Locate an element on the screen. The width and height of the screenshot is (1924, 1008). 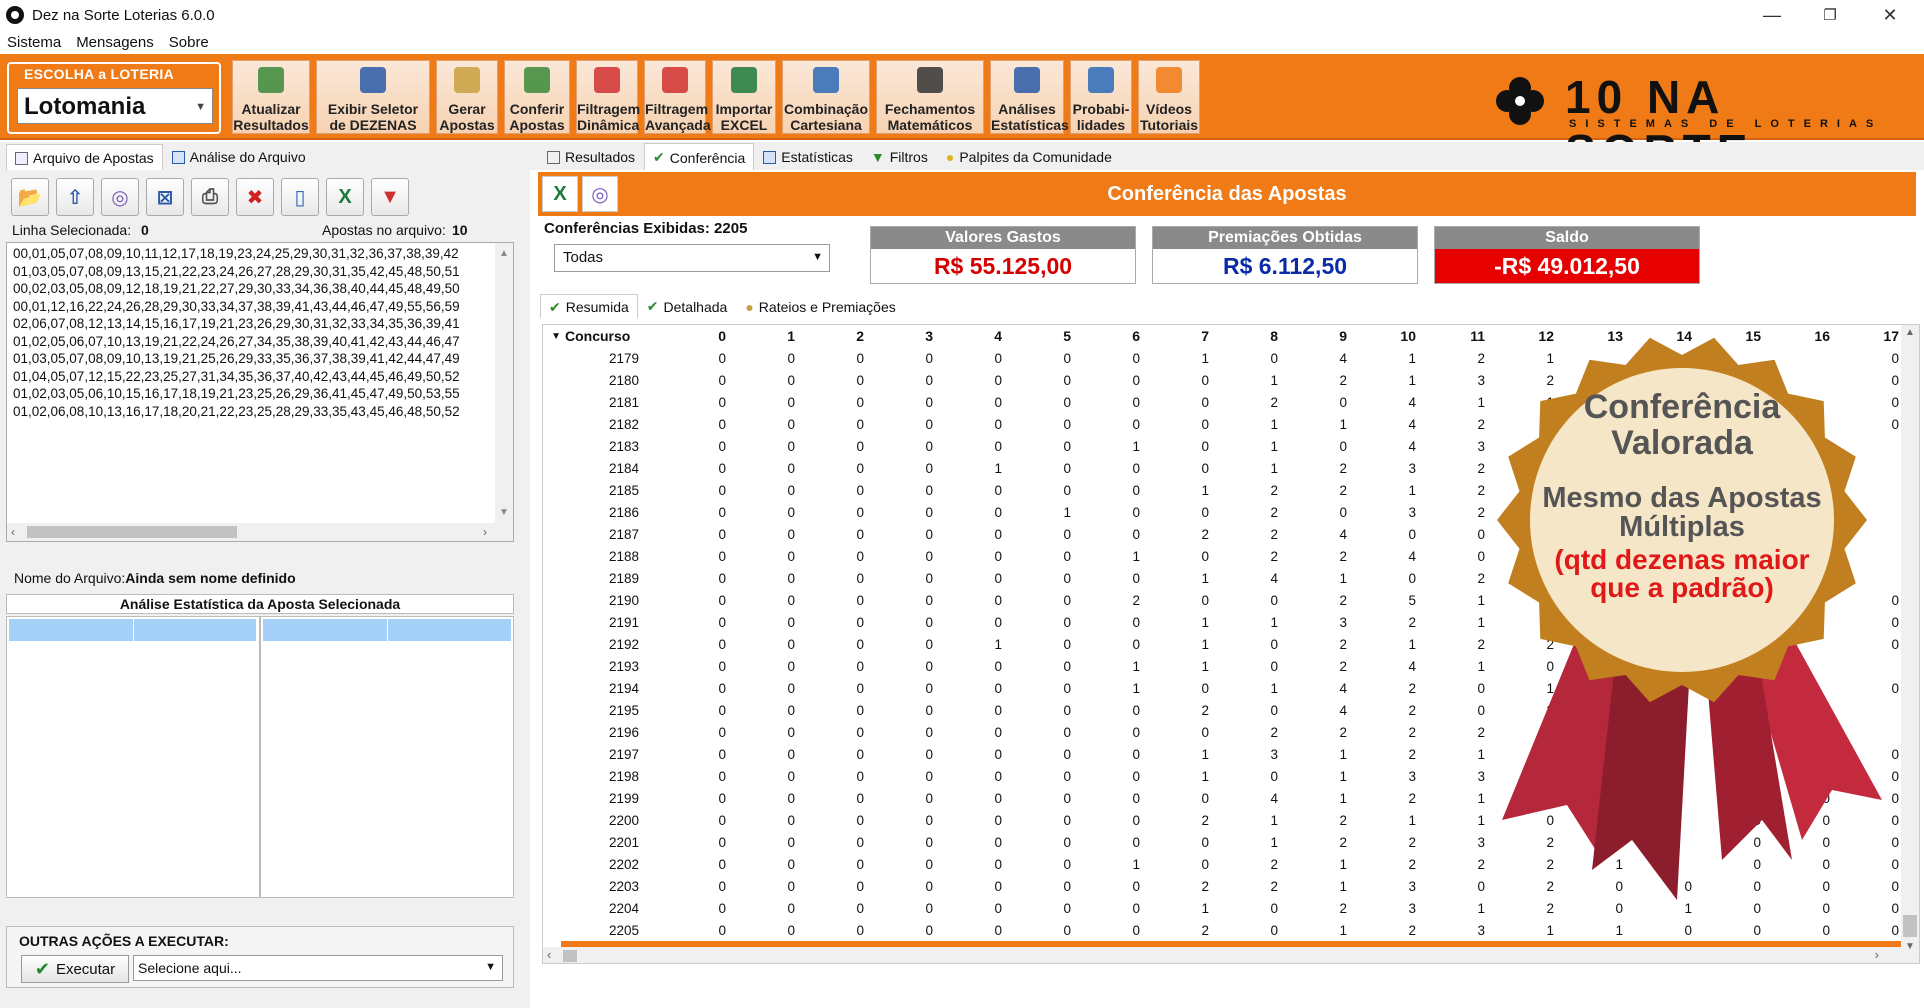
column-header: 2 is located at coordinates (843, 336).